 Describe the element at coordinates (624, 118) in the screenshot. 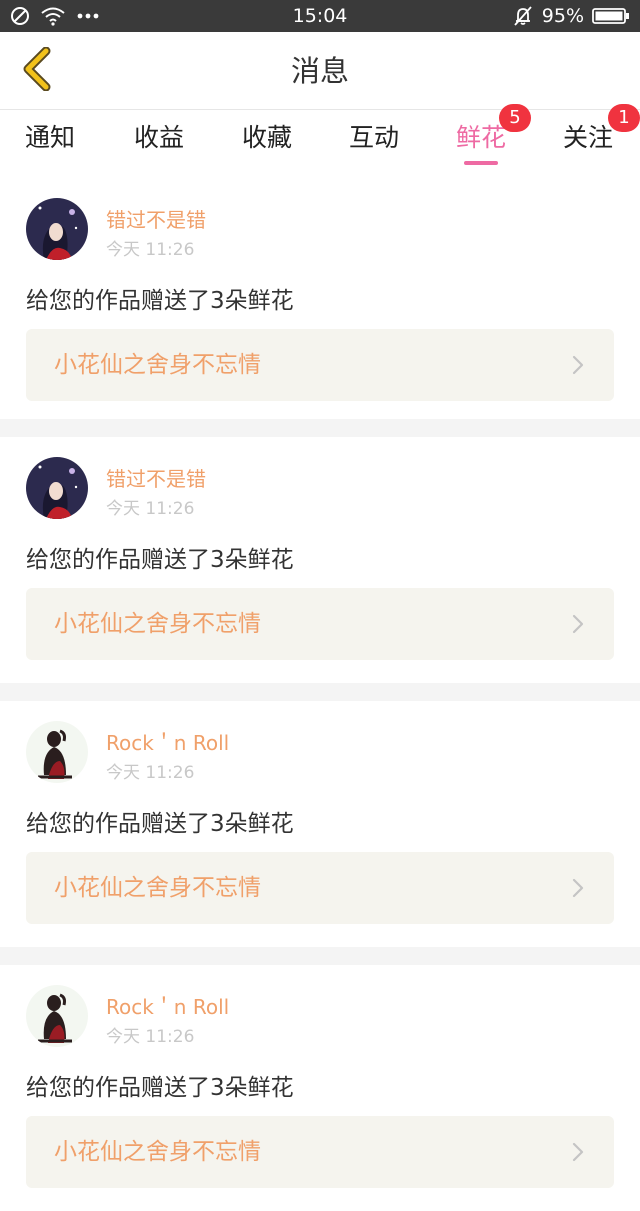

I see `tab-badge: 1` at that location.